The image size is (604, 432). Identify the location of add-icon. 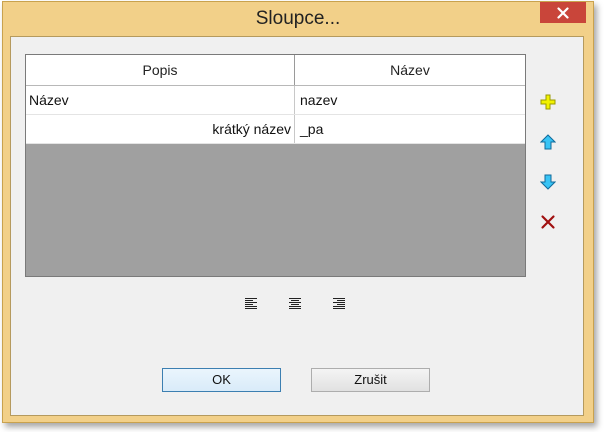
(548, 102).